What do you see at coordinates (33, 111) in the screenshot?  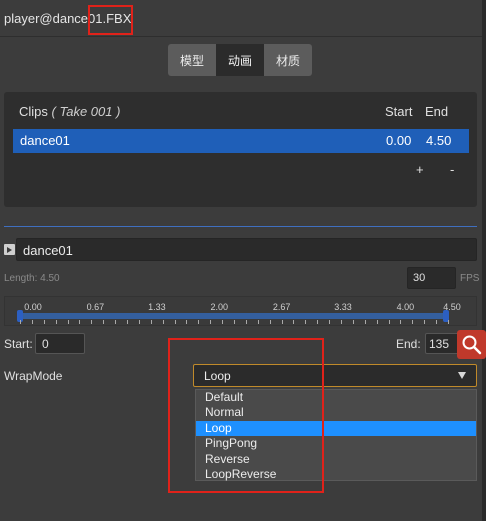 I see `clips-header-label: Clips` at bounding box center [33, 111].